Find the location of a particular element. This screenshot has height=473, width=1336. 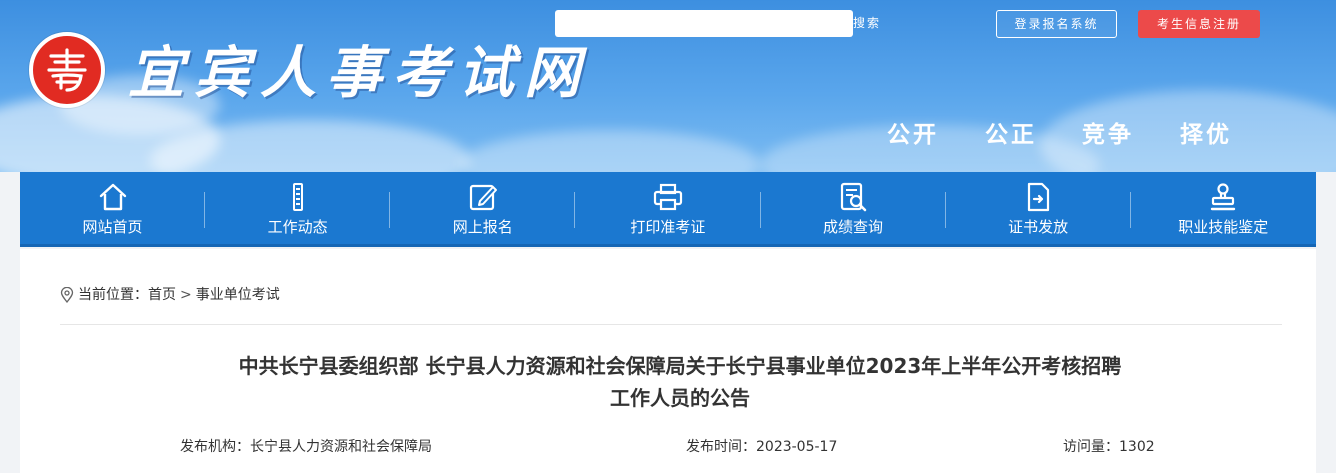

publish-date-label: 发布时间： is located at coordinates (721, 447).